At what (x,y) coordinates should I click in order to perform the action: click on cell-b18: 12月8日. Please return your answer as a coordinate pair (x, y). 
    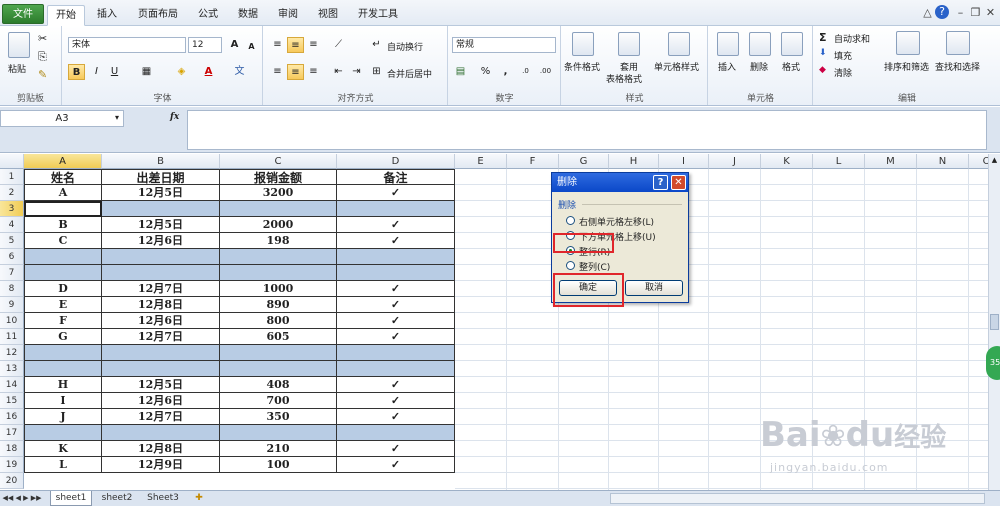
    Looking at the image, I should click on (161, 449).